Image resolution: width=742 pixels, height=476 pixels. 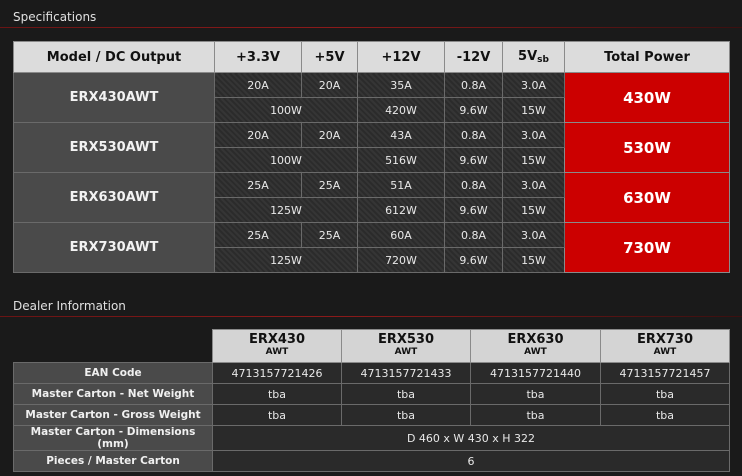 I want to click on dealer-model-name: ERX630, so click(x=535, y=339).